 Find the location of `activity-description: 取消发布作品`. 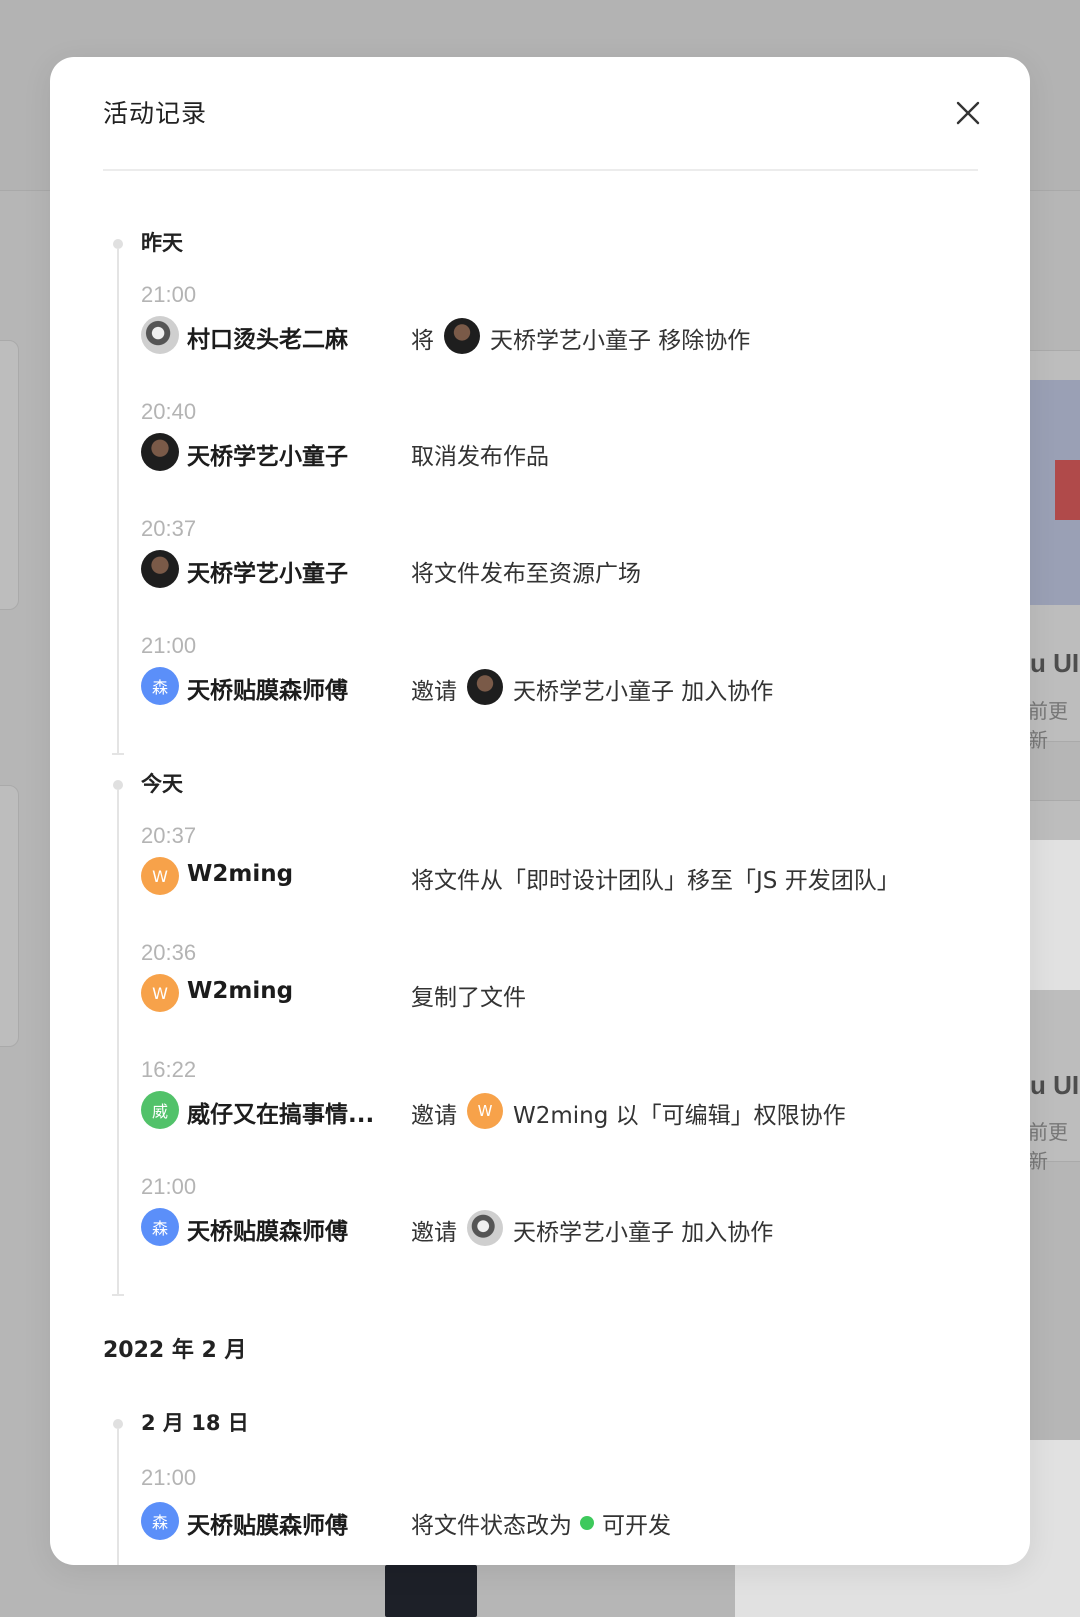

activity-description: 取消发布作品 is located at coordinates (480, 454).